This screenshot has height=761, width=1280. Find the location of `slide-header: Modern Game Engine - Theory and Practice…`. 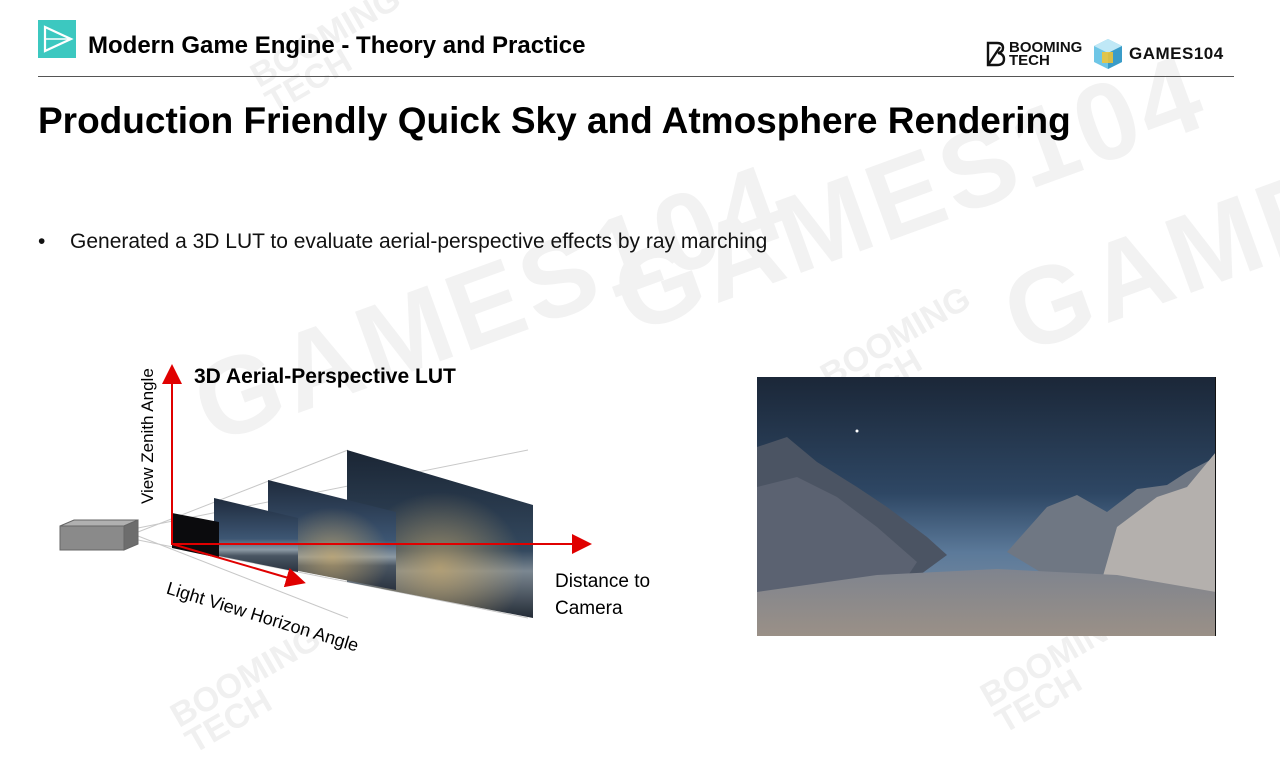

slide-header: Modern Game Engine - Theory and Practice… is located at coordinates (640, 39).